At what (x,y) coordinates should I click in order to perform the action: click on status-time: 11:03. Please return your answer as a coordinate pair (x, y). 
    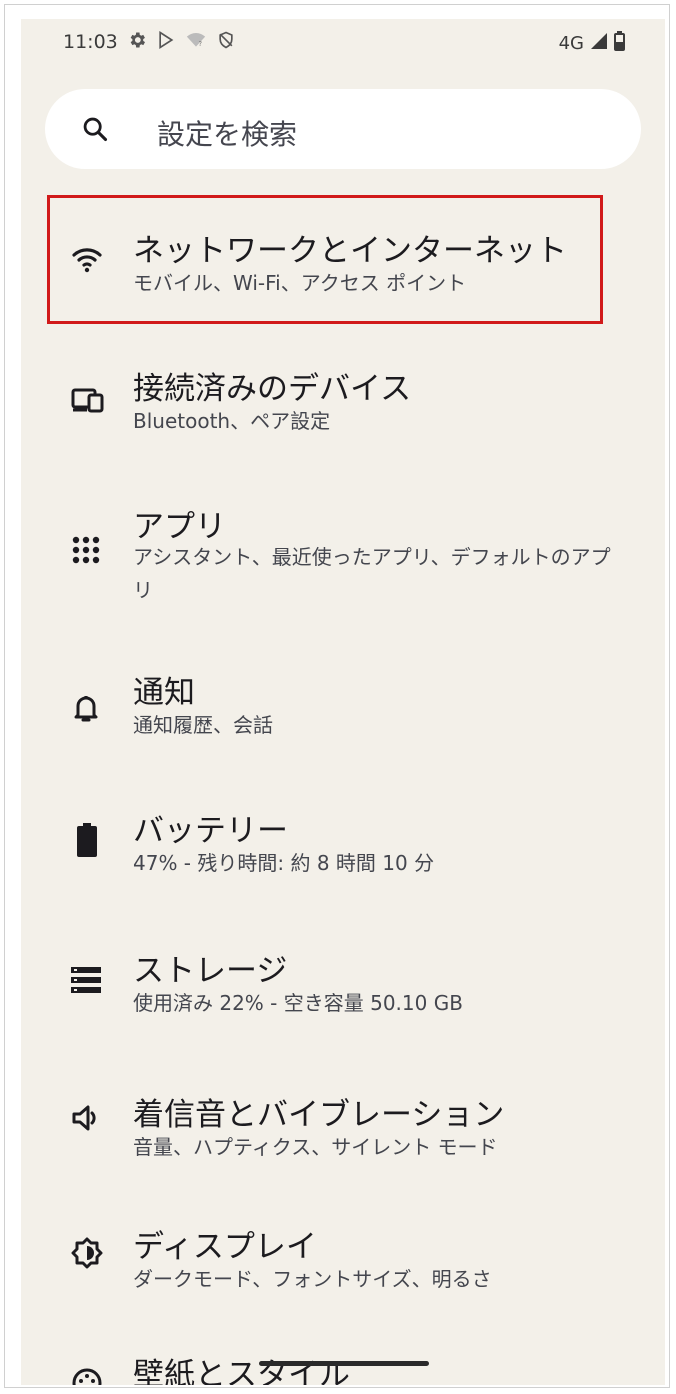
    Looking at the image, I should click on (90, 42).